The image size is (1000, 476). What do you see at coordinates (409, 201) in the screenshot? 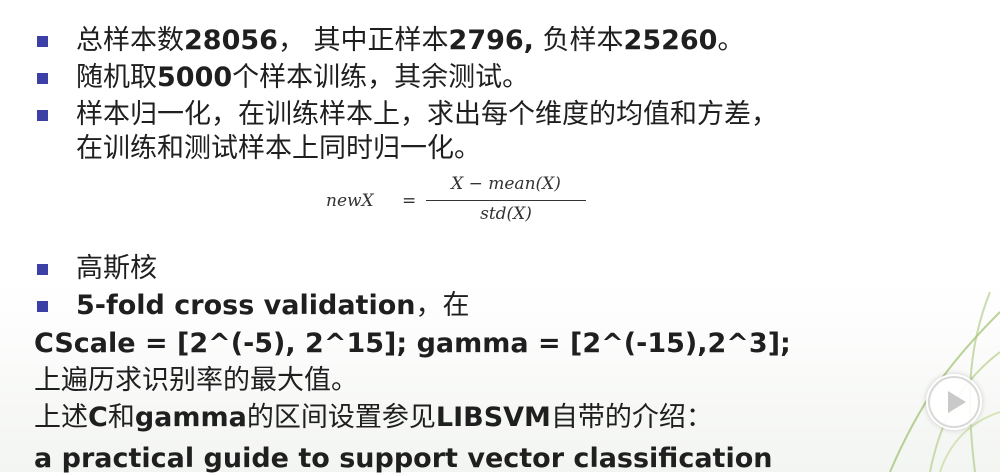
I see `formula-equals: =` at bounding box center [409, 201].